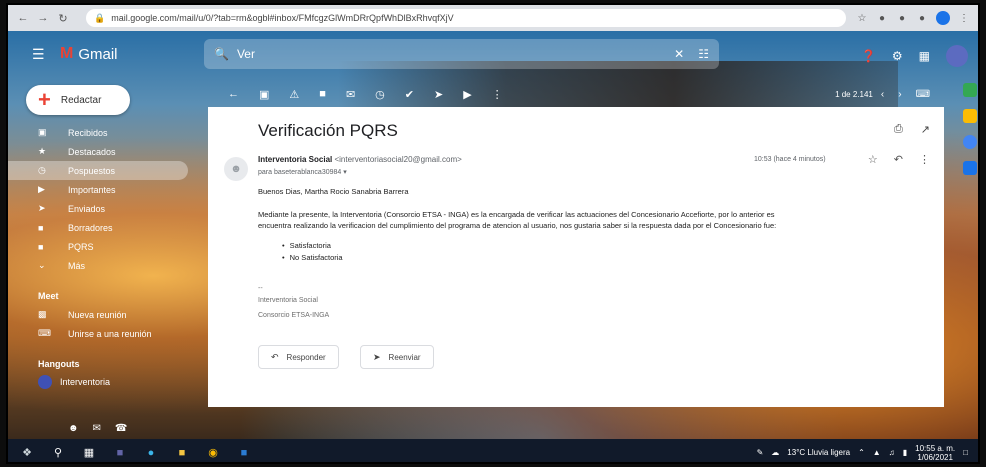 The image size is (986, 467). What do you see at coordinates (110, 333) in the screenshot?
I see `meet-item-label: Unirse a una reunión` at bounding box center [110, 333].